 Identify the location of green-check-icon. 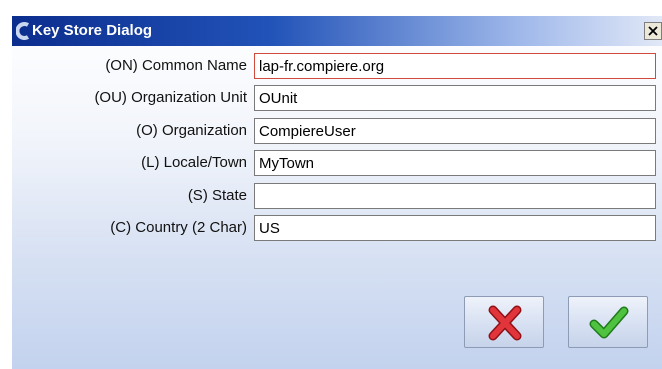
(609, 322).